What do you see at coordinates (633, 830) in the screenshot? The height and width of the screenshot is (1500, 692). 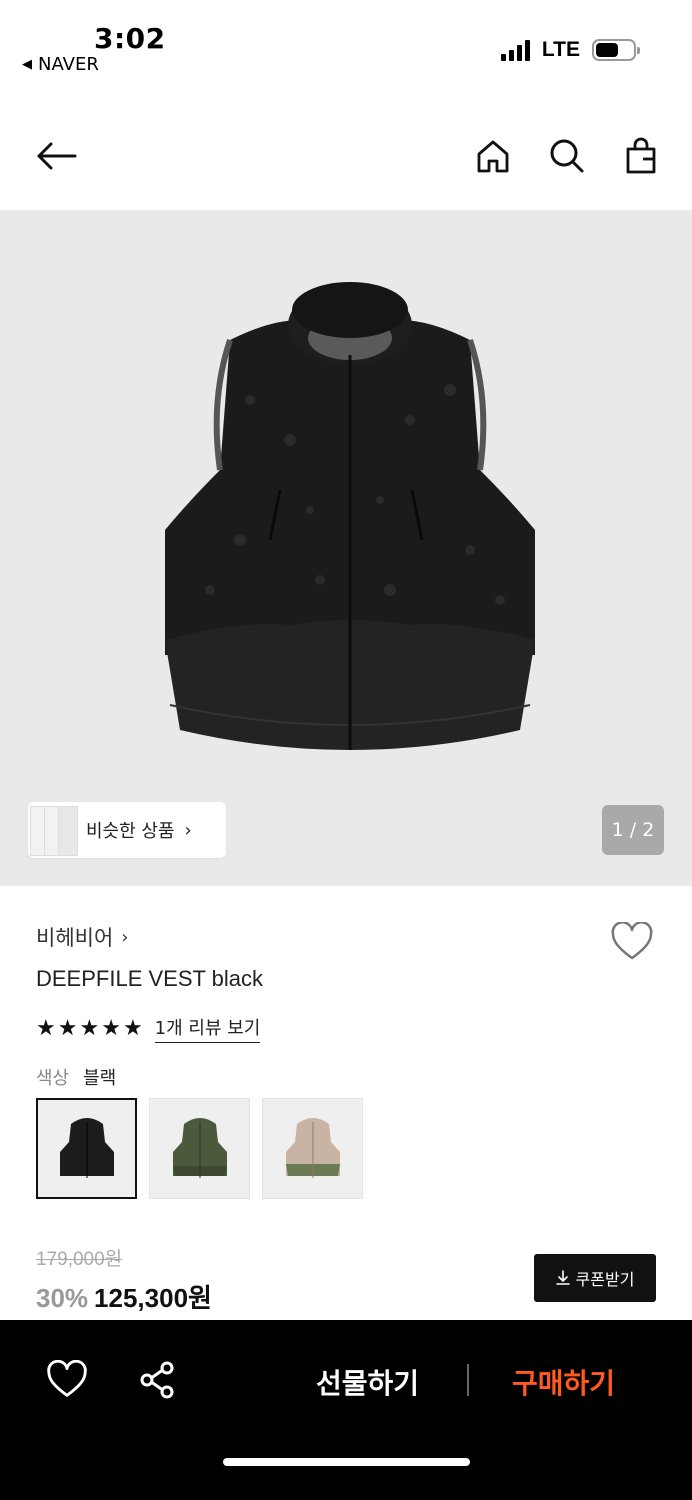 I see `image-page-indicator: 1 / 2` at bounding box center [633, 830].